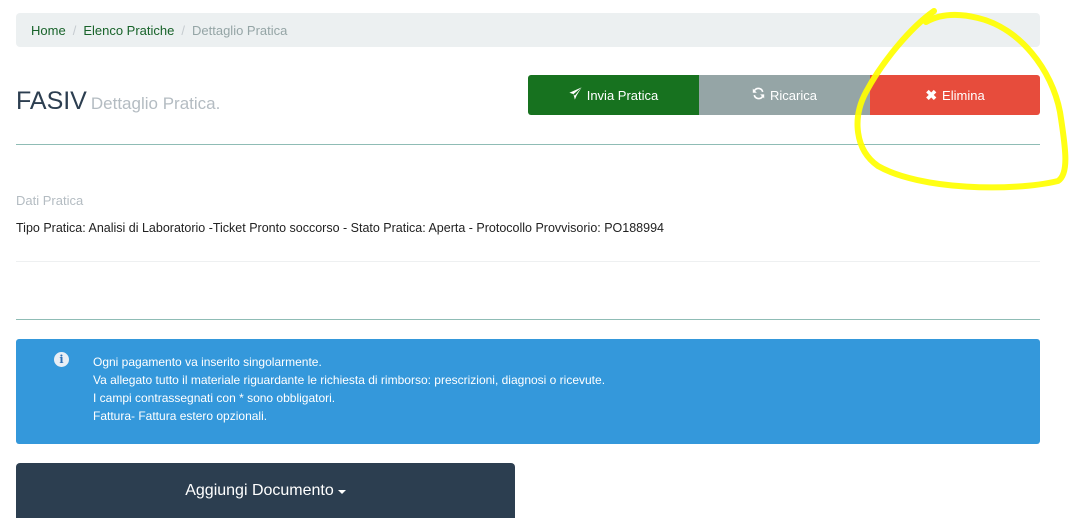 The width and height of the screenshot is (1069, 518). I want to click on invia-pratica-label: Invia Pratica, so click(622, 95).